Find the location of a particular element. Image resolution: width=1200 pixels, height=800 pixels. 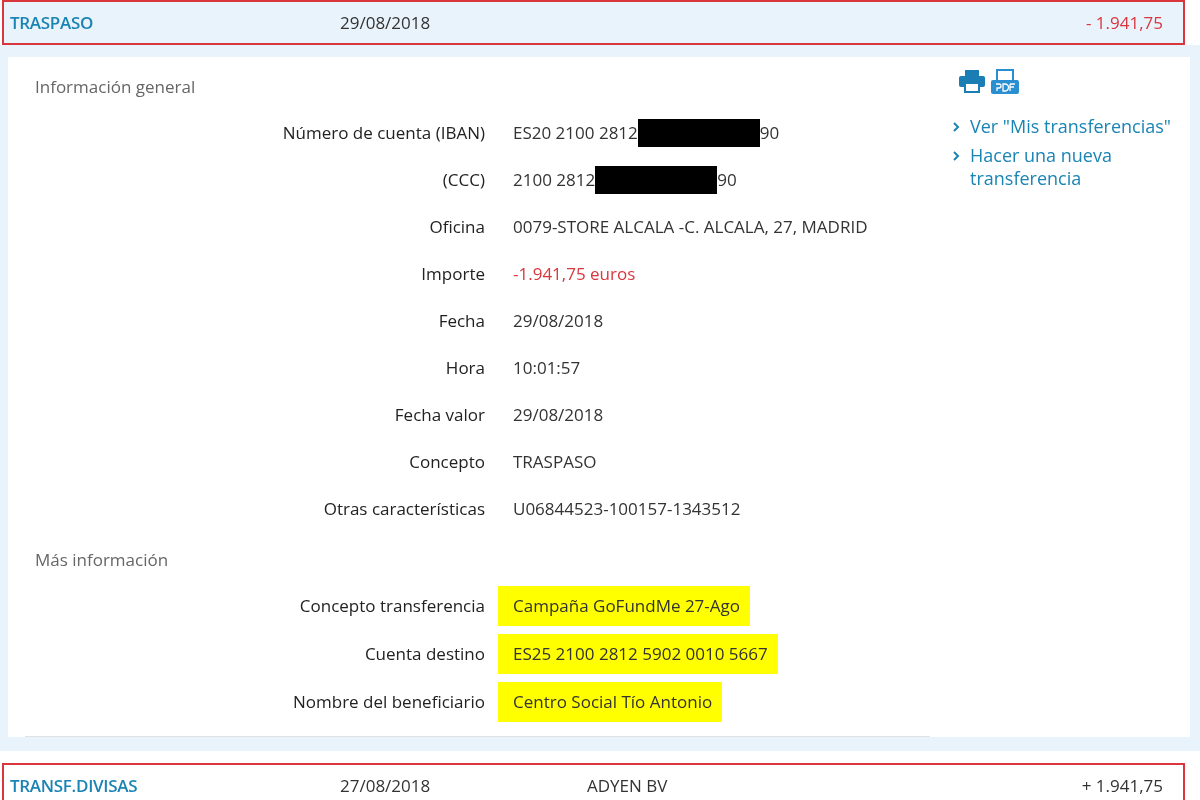

field-label: Número de cuenta (IBAN) is located at coordinates (383, 132).